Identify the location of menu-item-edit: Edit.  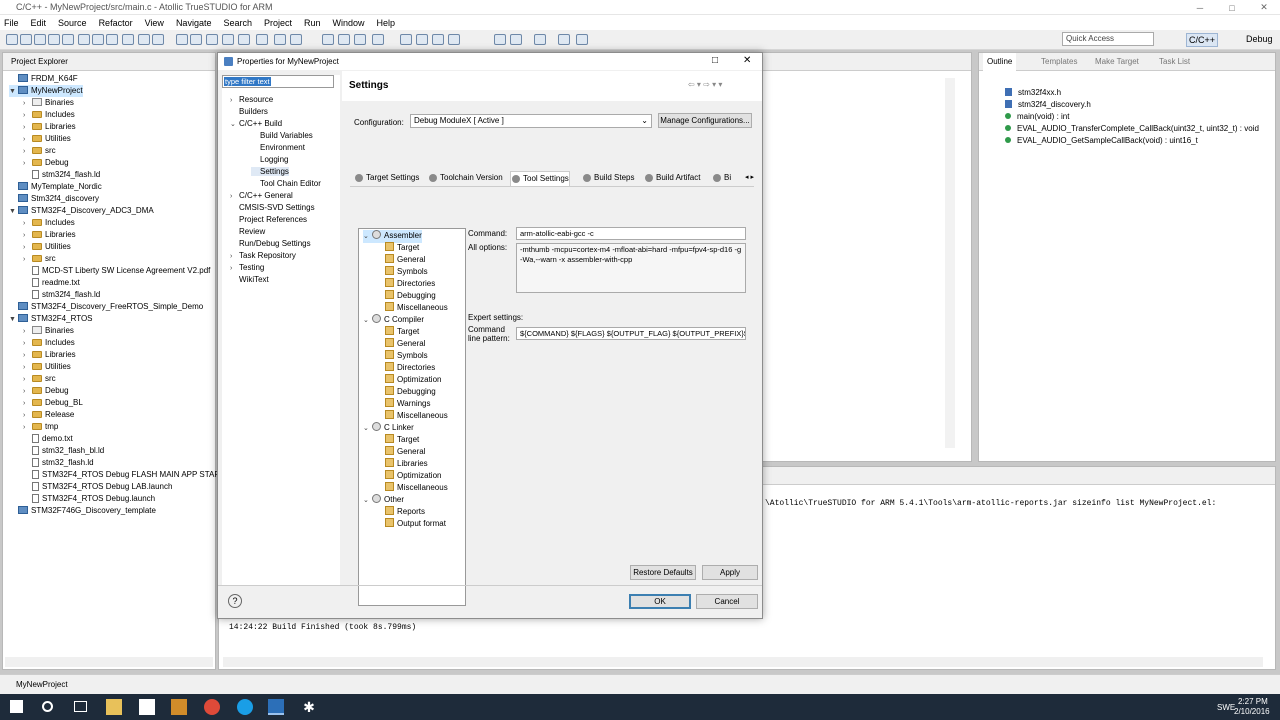
(39, 23).